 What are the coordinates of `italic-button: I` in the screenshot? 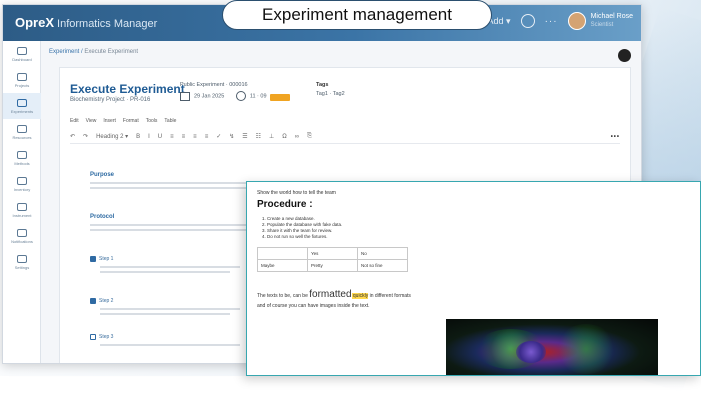 It's located at (149, 137).